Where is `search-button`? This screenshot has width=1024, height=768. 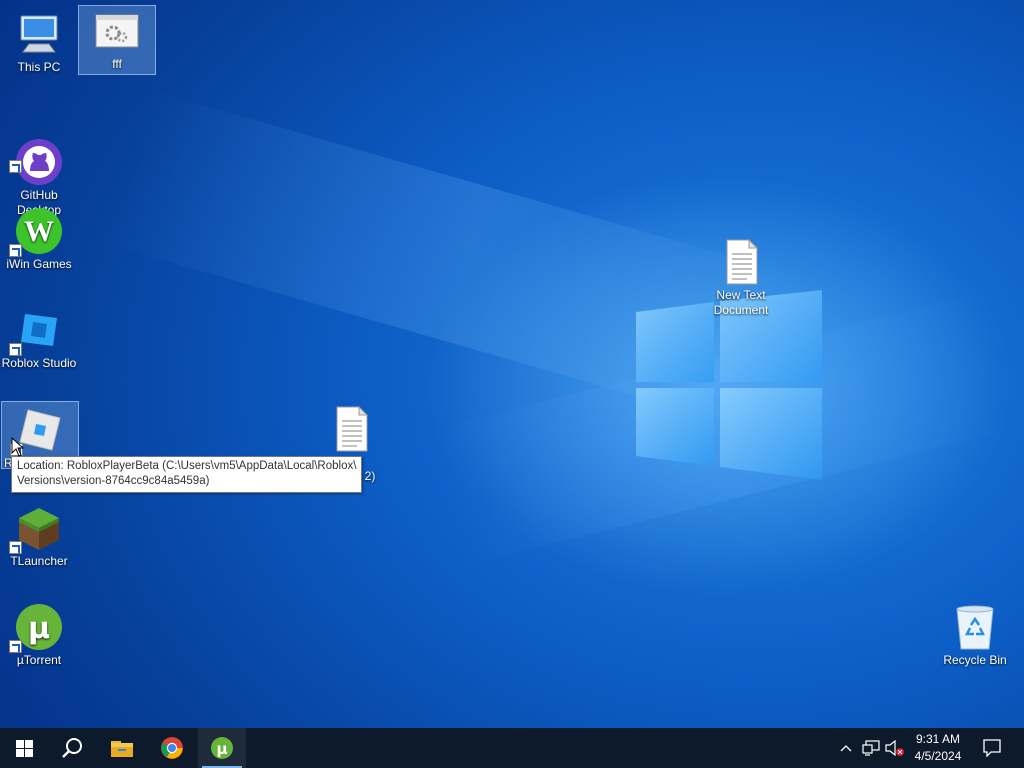 search-button is located at coordinates (72, 748).